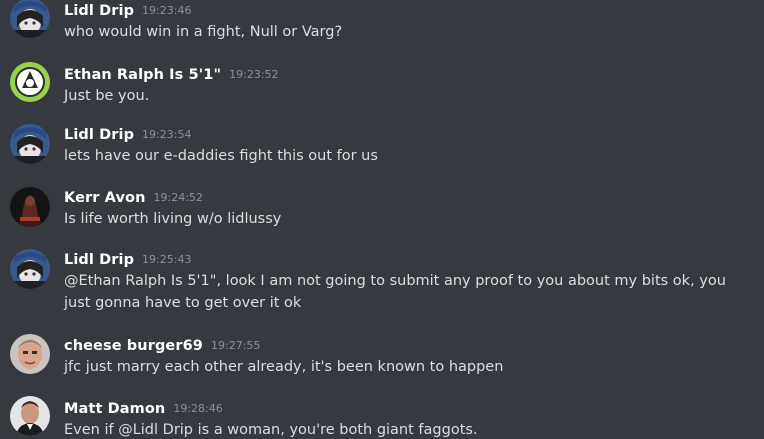  Describe the element at coordinates (173, 219) in the screenshot. I see `message-text: Is life worth living w/o lidlussy` at that location.